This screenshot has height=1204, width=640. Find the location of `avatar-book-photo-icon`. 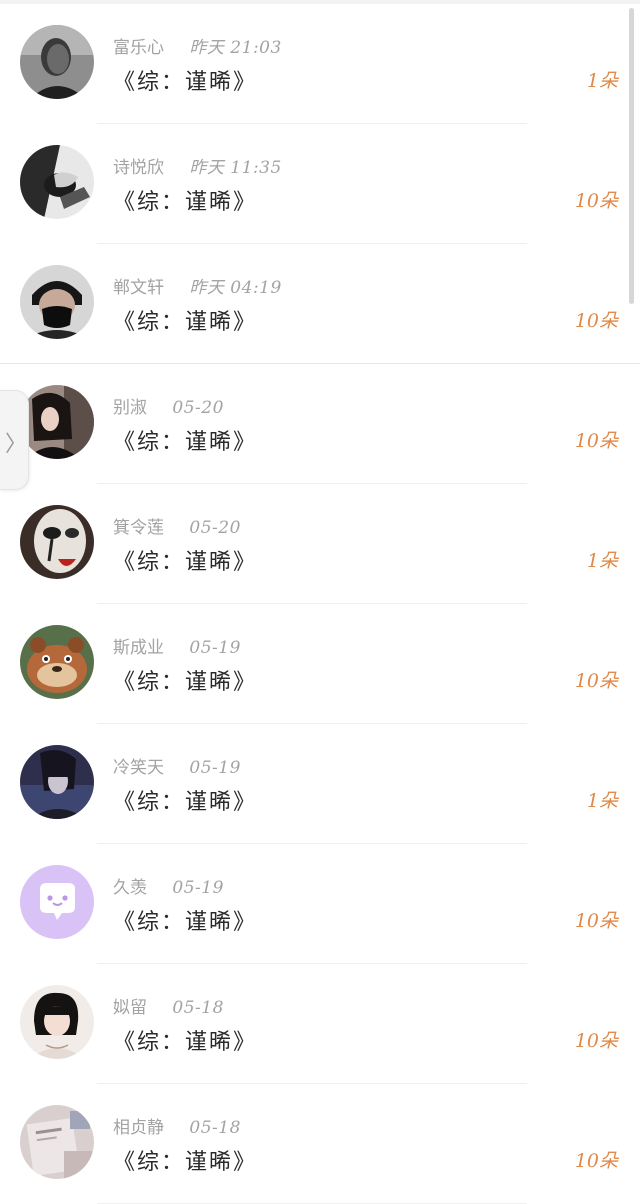

avatar-book-photo-icon is located at coordinates (57, 1142).